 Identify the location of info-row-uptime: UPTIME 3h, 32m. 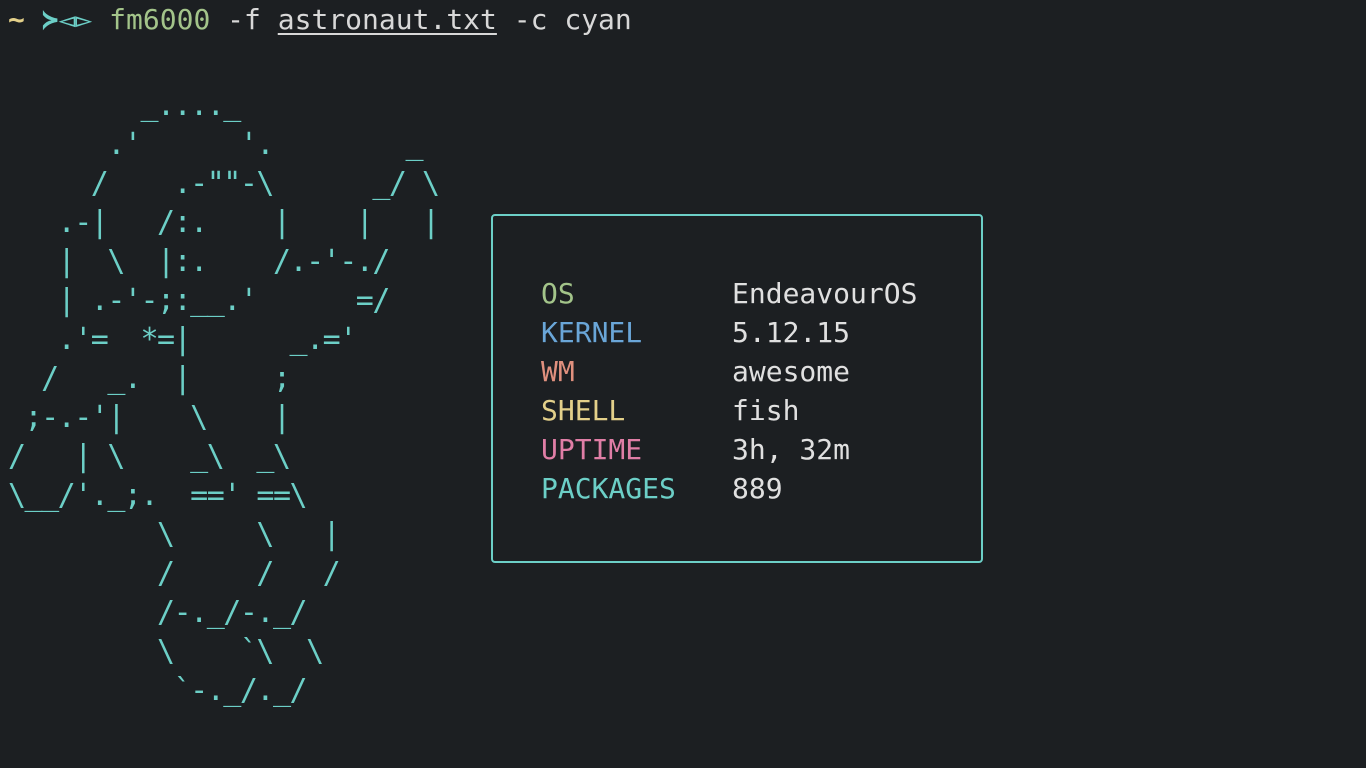
(729, 449).